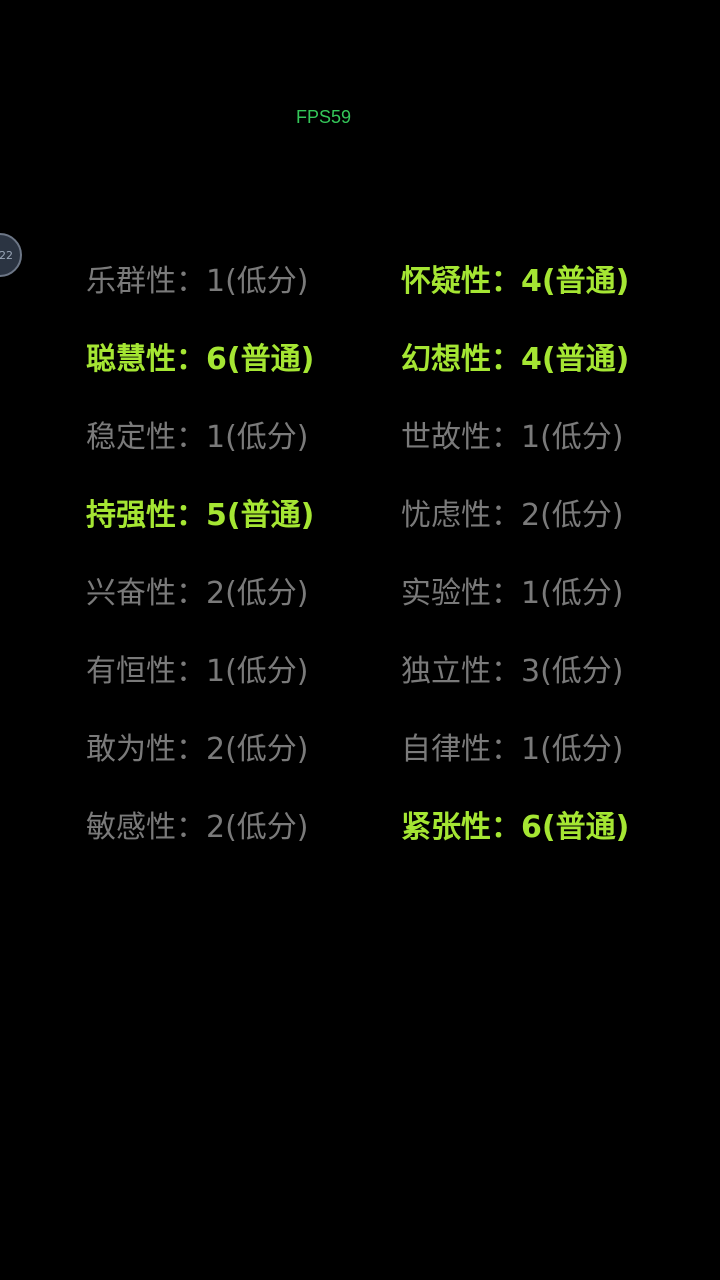 This screenshot has width=720, height=1280. Describe the element at coordinates (446, 437) in the screenshot. I see `trait-name: 世故性` at that location.